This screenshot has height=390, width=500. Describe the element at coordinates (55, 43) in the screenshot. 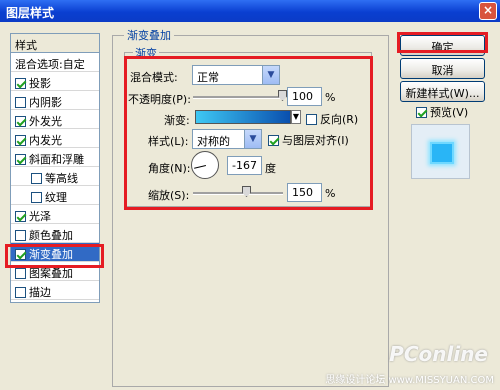

I see `styles-header: 样式` at that location.